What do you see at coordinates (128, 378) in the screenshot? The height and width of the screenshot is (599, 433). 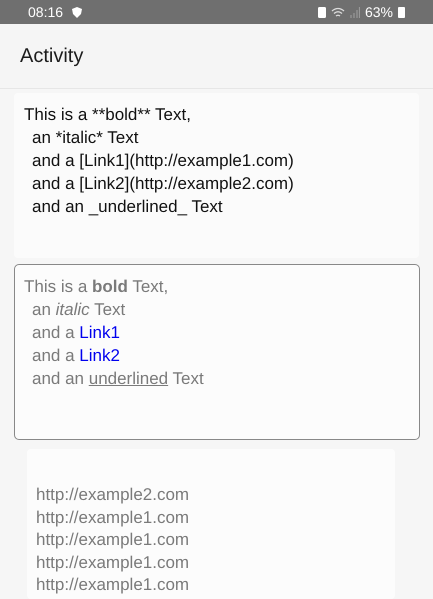 I see `text-part: underlined` at bounding box center [128, 378].